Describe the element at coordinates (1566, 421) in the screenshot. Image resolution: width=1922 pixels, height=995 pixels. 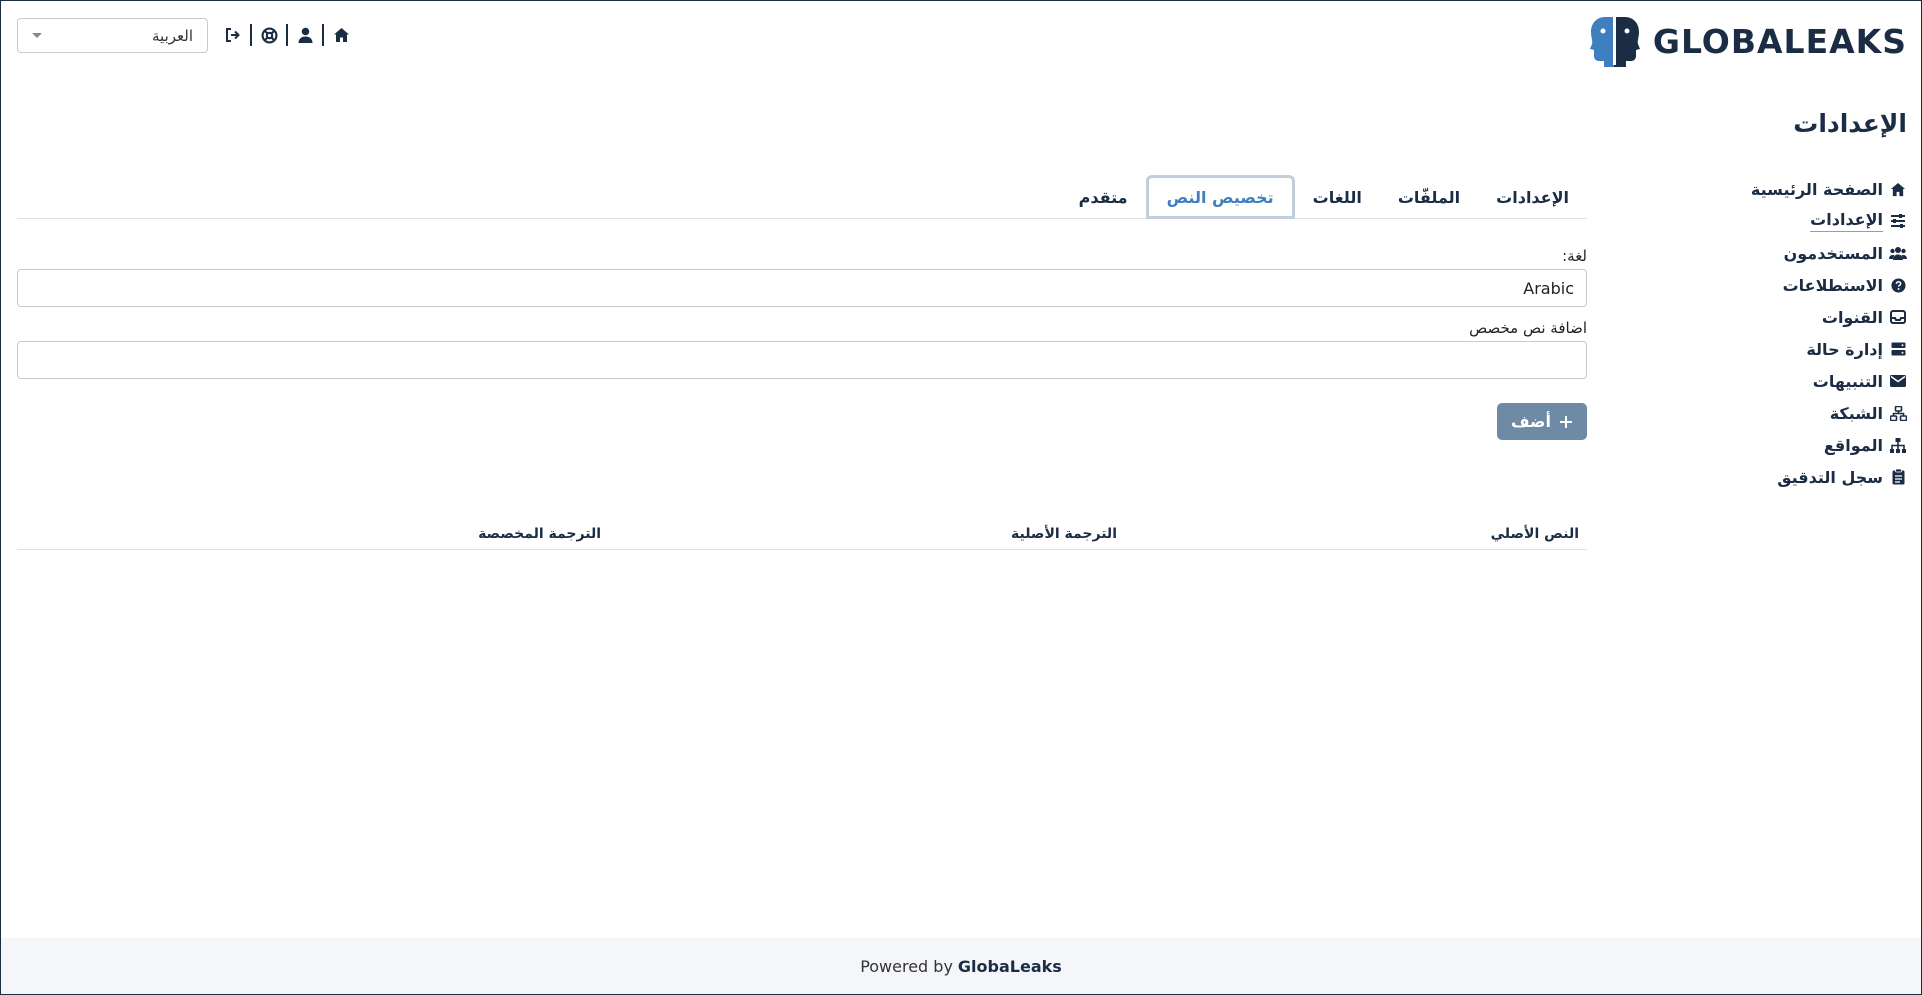
I see `plus-icon` at that location.